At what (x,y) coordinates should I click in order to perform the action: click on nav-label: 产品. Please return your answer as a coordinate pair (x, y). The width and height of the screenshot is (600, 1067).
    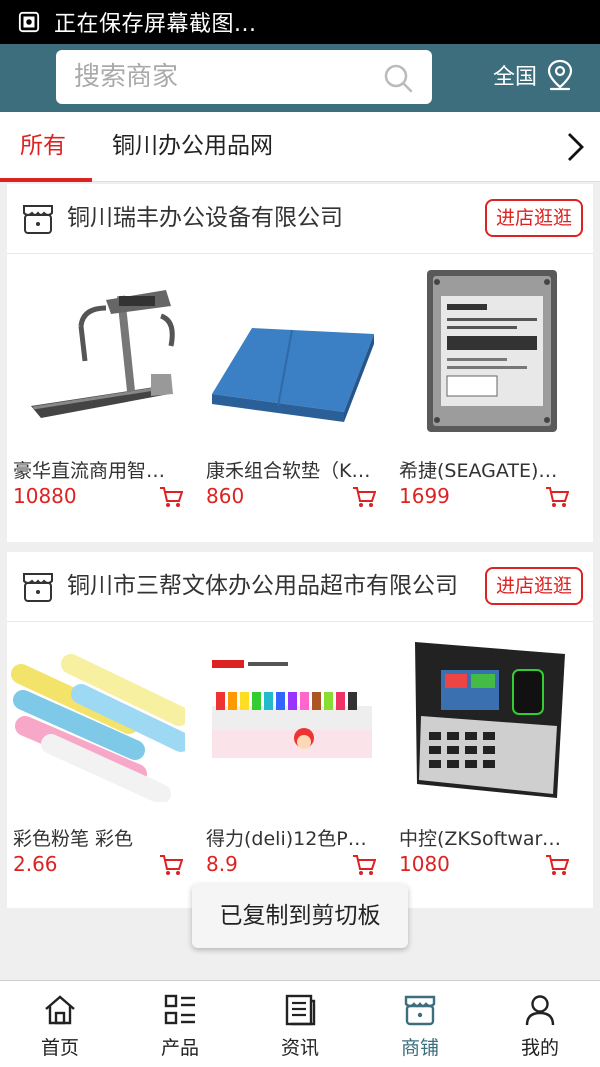
    Looking at the image, I should click on (179, 1048).